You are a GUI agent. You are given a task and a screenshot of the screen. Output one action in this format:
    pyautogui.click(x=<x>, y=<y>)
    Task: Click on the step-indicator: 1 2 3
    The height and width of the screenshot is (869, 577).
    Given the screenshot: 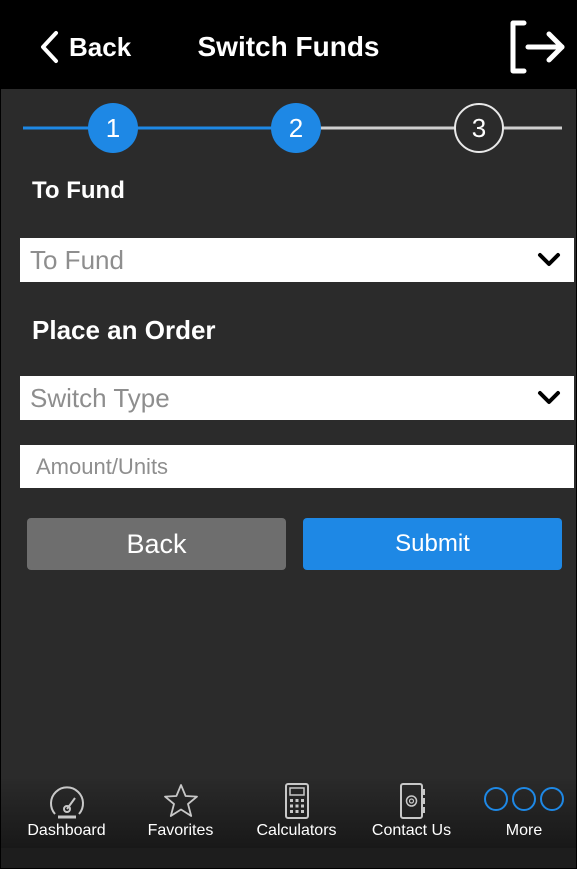 What is the action you would take?
    pyautogui.click(x=288, y=129)
    